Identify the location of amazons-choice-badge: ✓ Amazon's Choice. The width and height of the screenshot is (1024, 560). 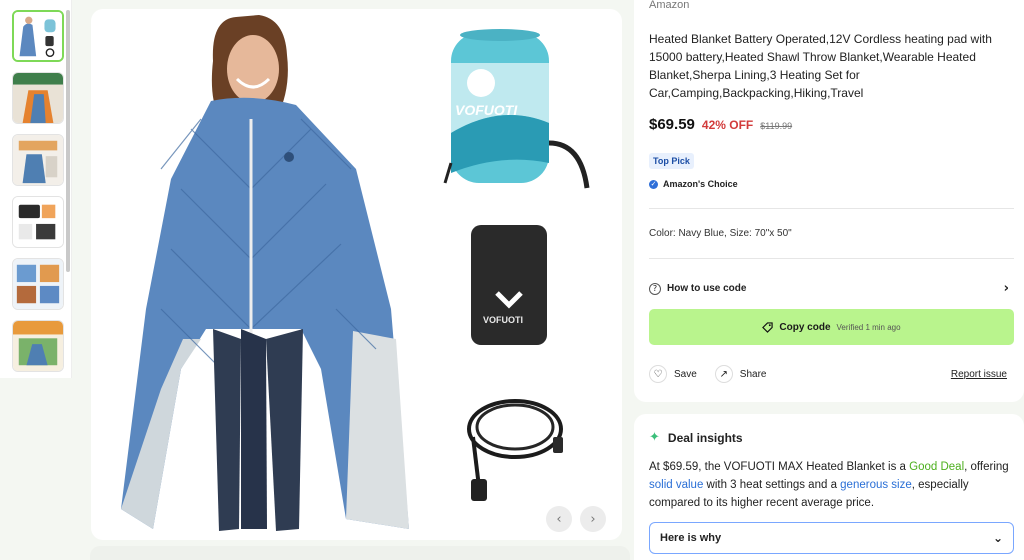
(693, 184).